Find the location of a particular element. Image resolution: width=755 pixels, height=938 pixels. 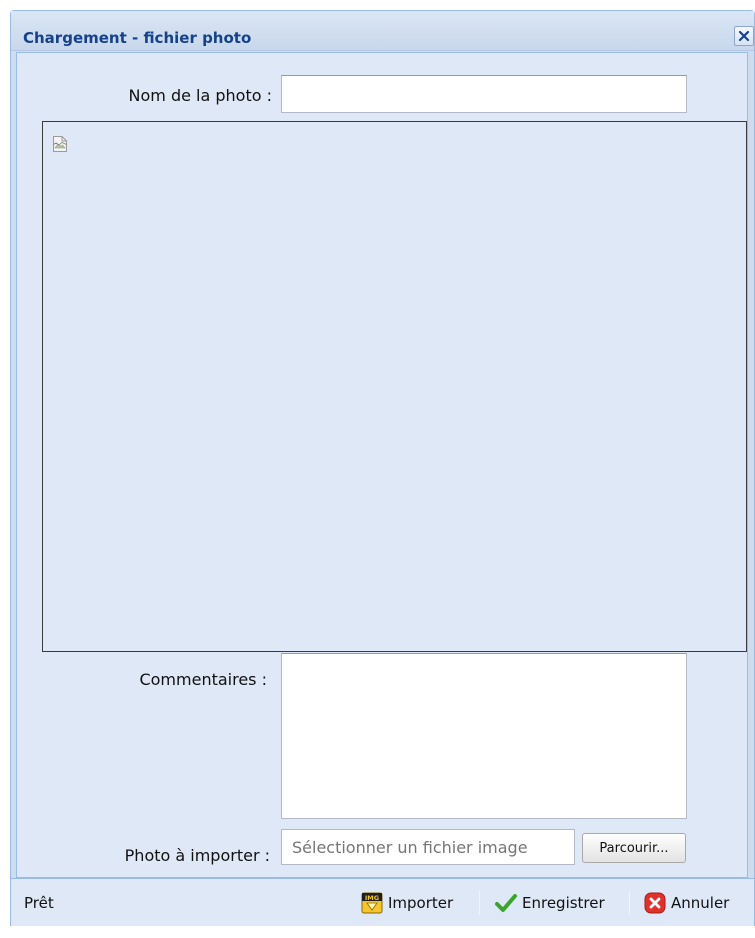

photo-name-label: Nom de la photo : is located at coordinates (200, 95).